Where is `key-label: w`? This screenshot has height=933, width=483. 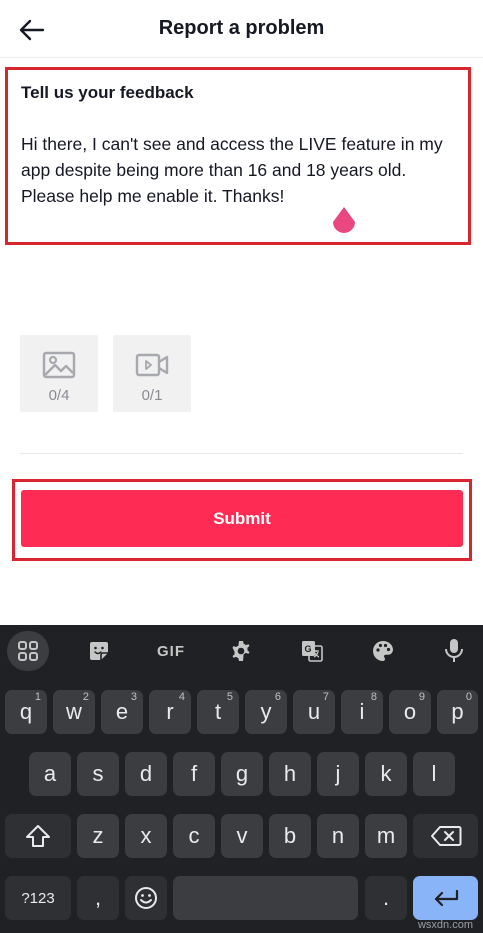 key-label: w is located at coordinates (74, 711).